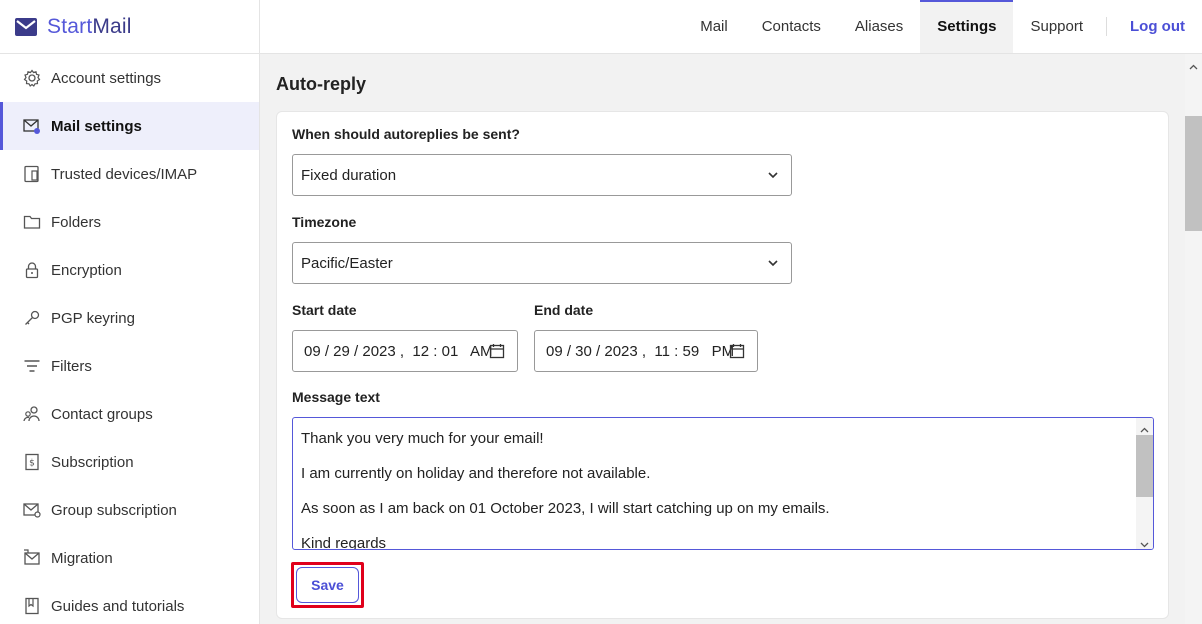 The height and width of the screenshot is (624, 1202). Describe the element at coordinates (102, 414) in the screenshot. I see `sidebar-item-label: Contact groups` at that location.